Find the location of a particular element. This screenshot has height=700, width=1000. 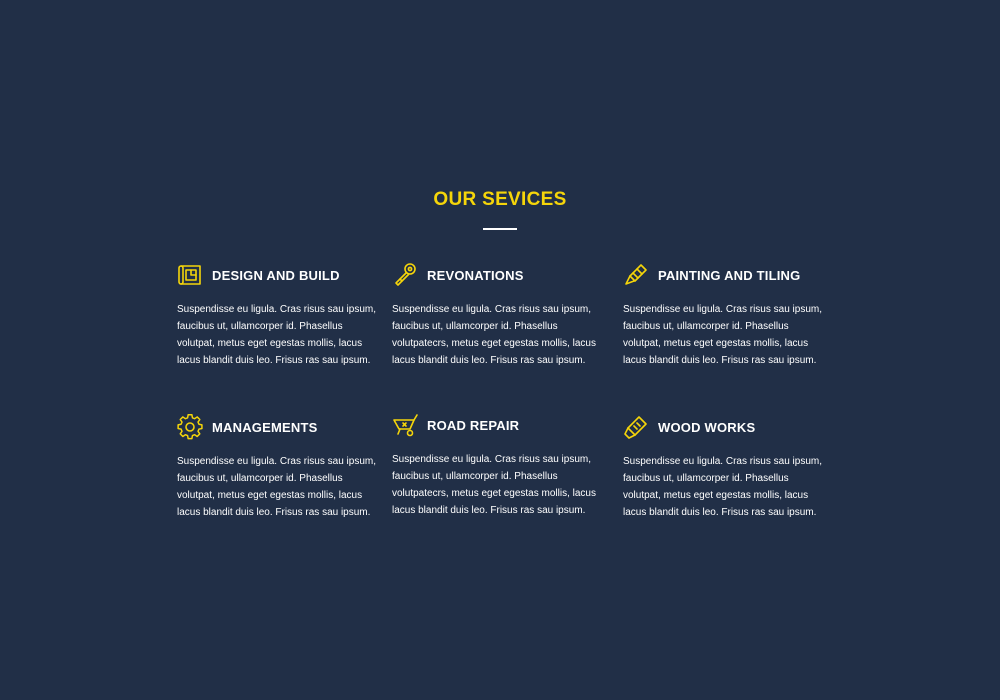

wrench-icon is located at coordinates (405, 275).